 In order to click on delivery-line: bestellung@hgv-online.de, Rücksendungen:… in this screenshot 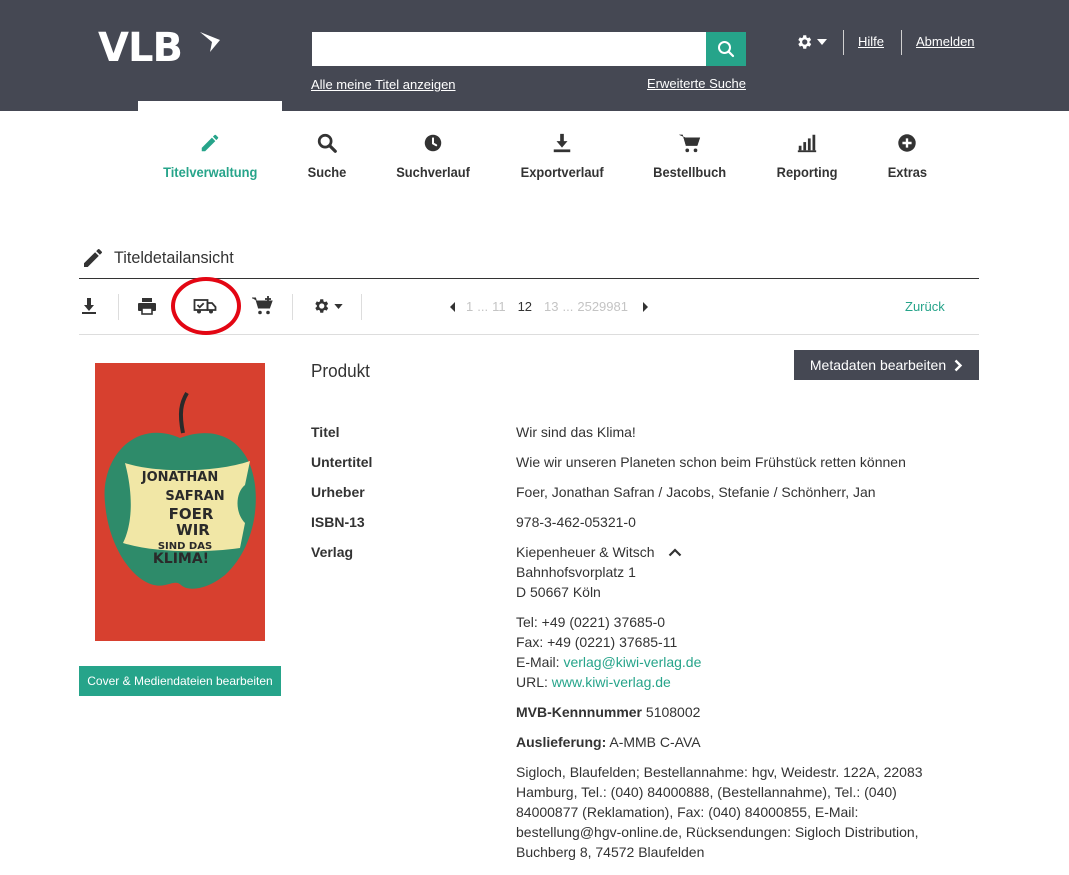, I will do `click(717, 832)`.